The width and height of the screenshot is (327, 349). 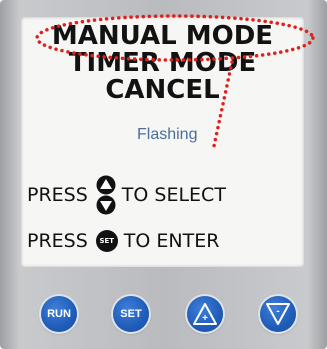 I want to click on enter-action-text: TO ENTER, so click(x=171, y=241).